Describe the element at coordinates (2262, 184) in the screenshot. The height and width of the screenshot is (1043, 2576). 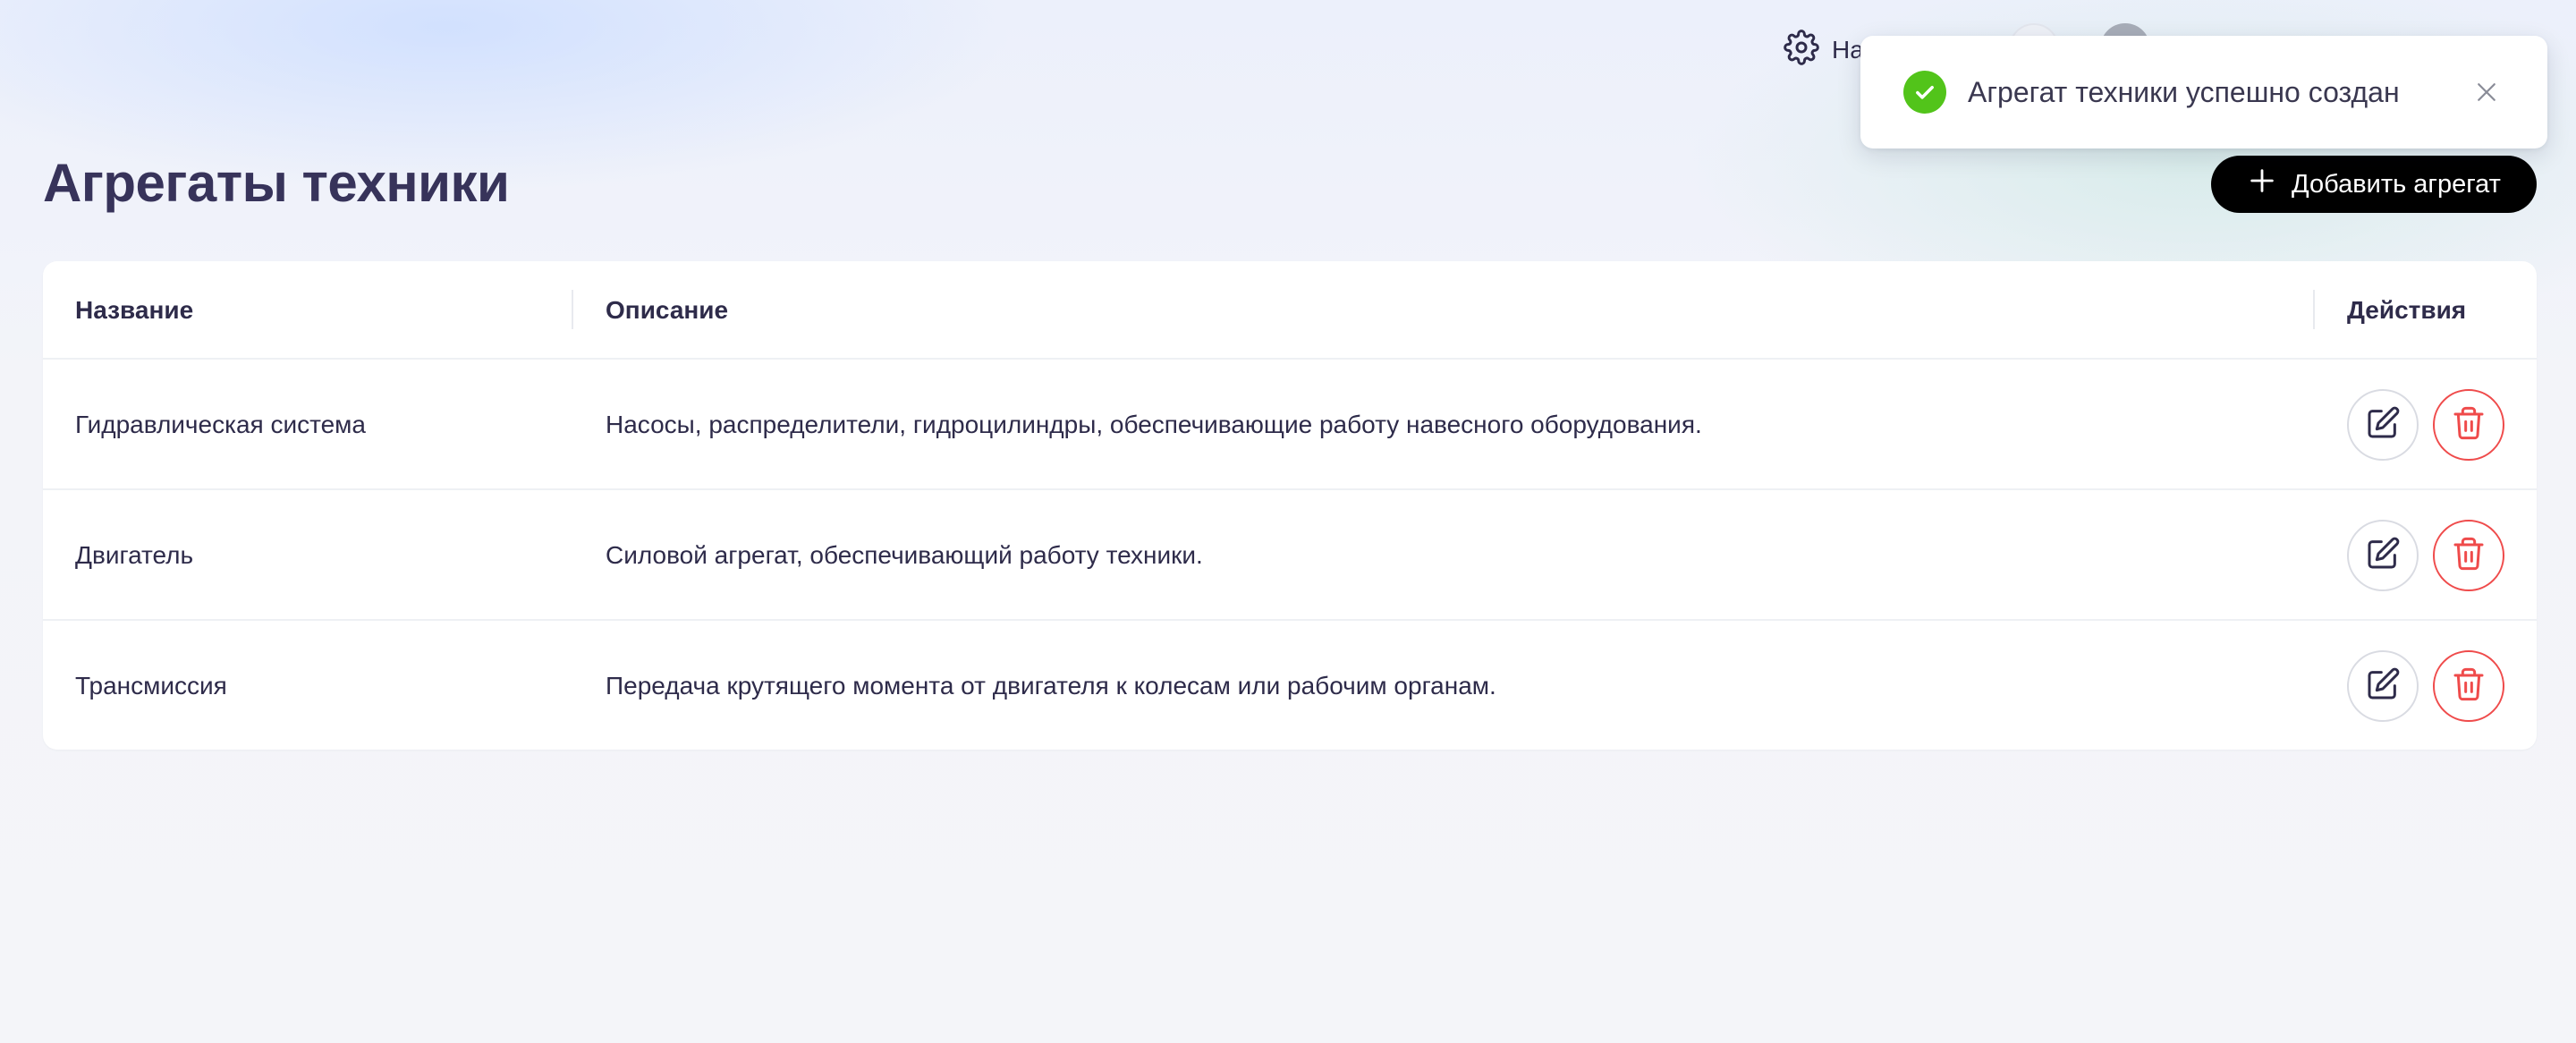
I see `plus-icon` at that location.